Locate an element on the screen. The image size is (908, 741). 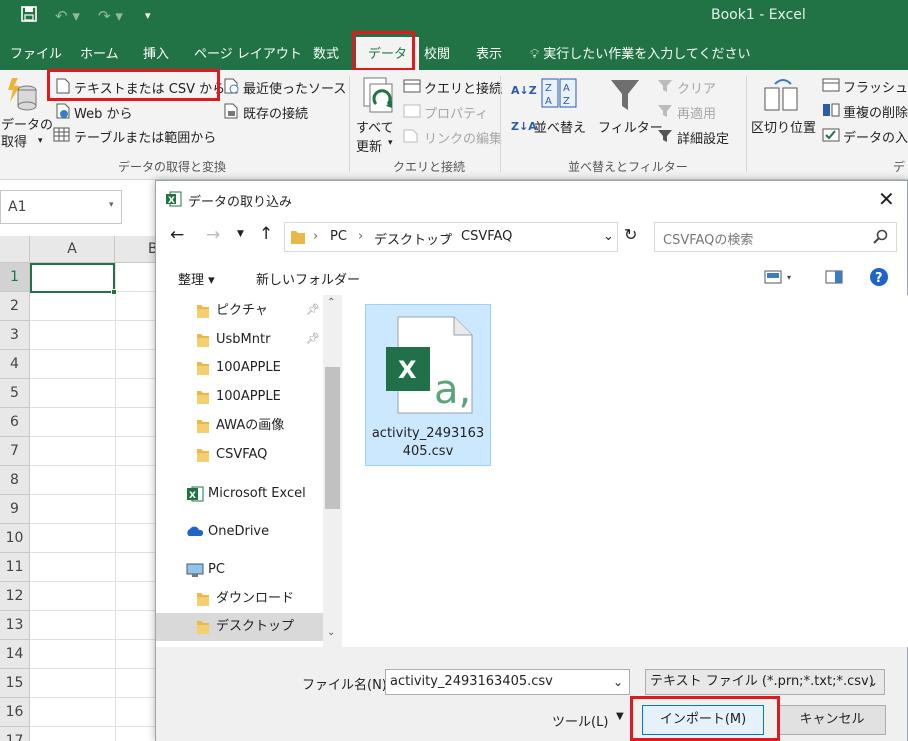
nav-item: PC is located at coordinates (239, 570).